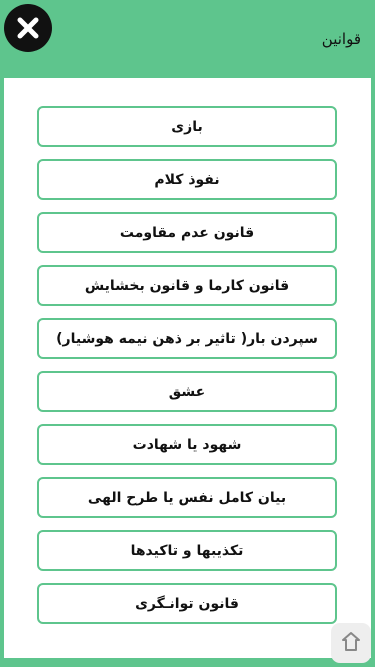 The image size is (375, 667). What do you see at coordinates (187, 550) in the screenshot?
I see `rule-button: تکذیبها و تاکیدها` at bounding box center [187, 550].